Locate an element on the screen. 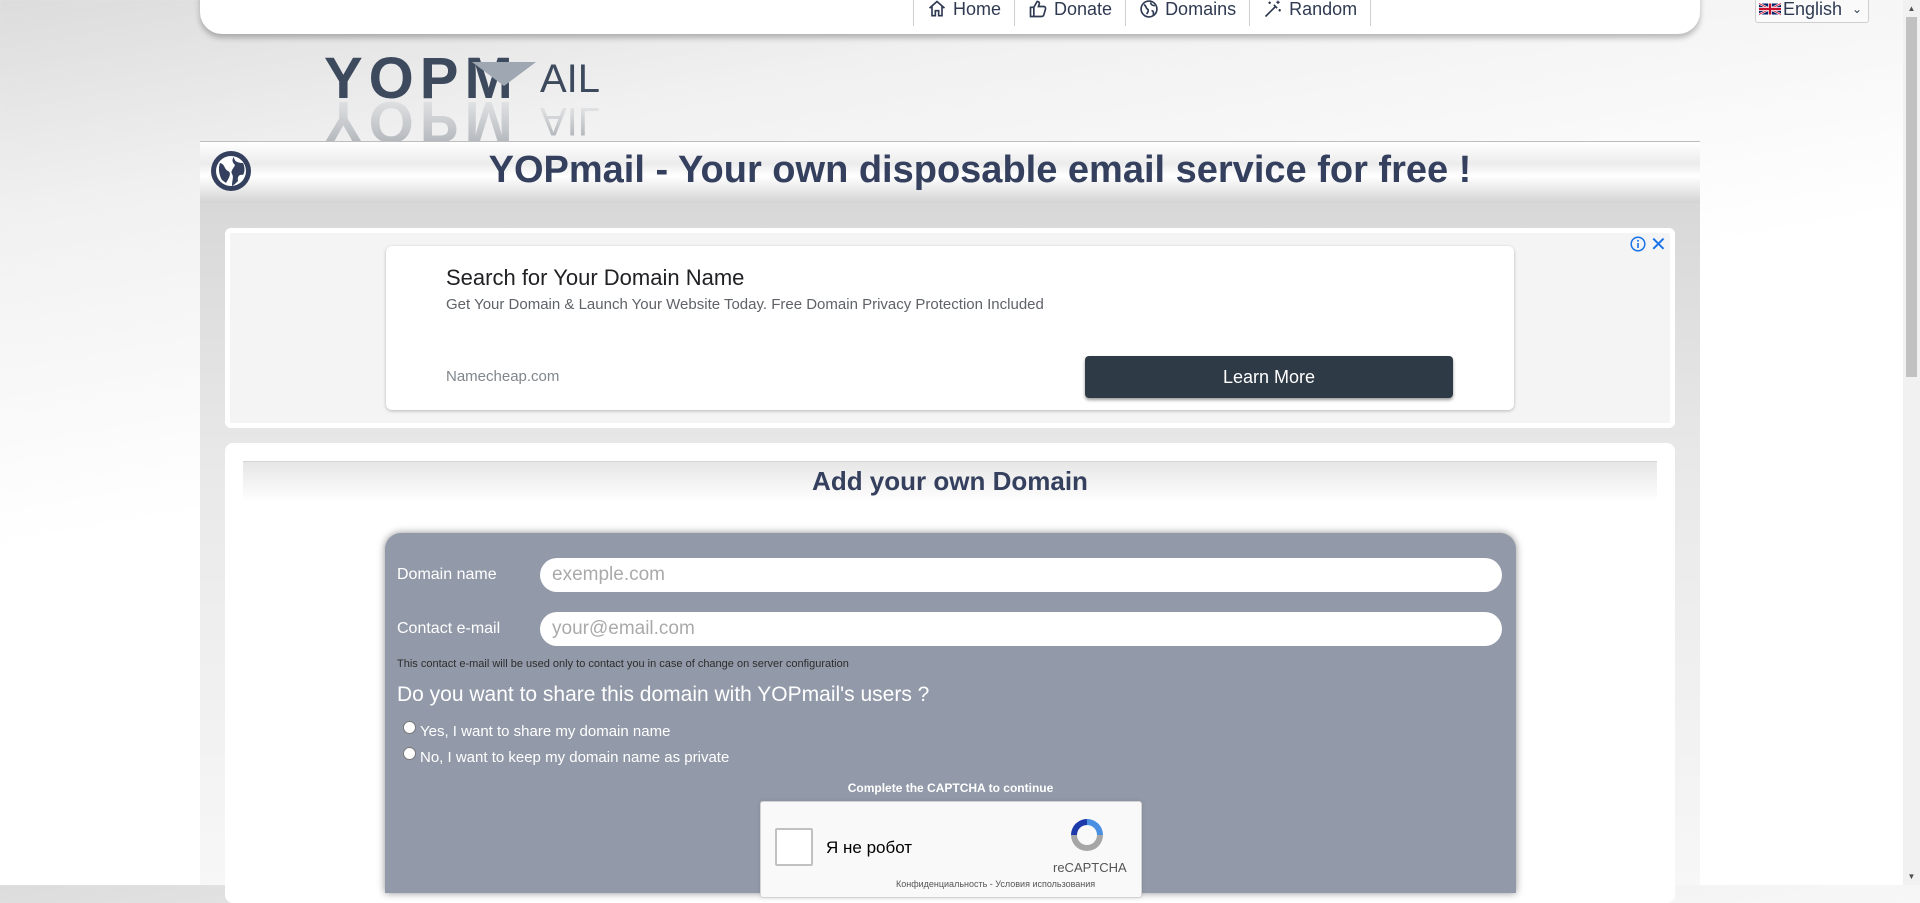 The image size is (1920, 903). nav-home: Home is located at coordinates (965, 13).